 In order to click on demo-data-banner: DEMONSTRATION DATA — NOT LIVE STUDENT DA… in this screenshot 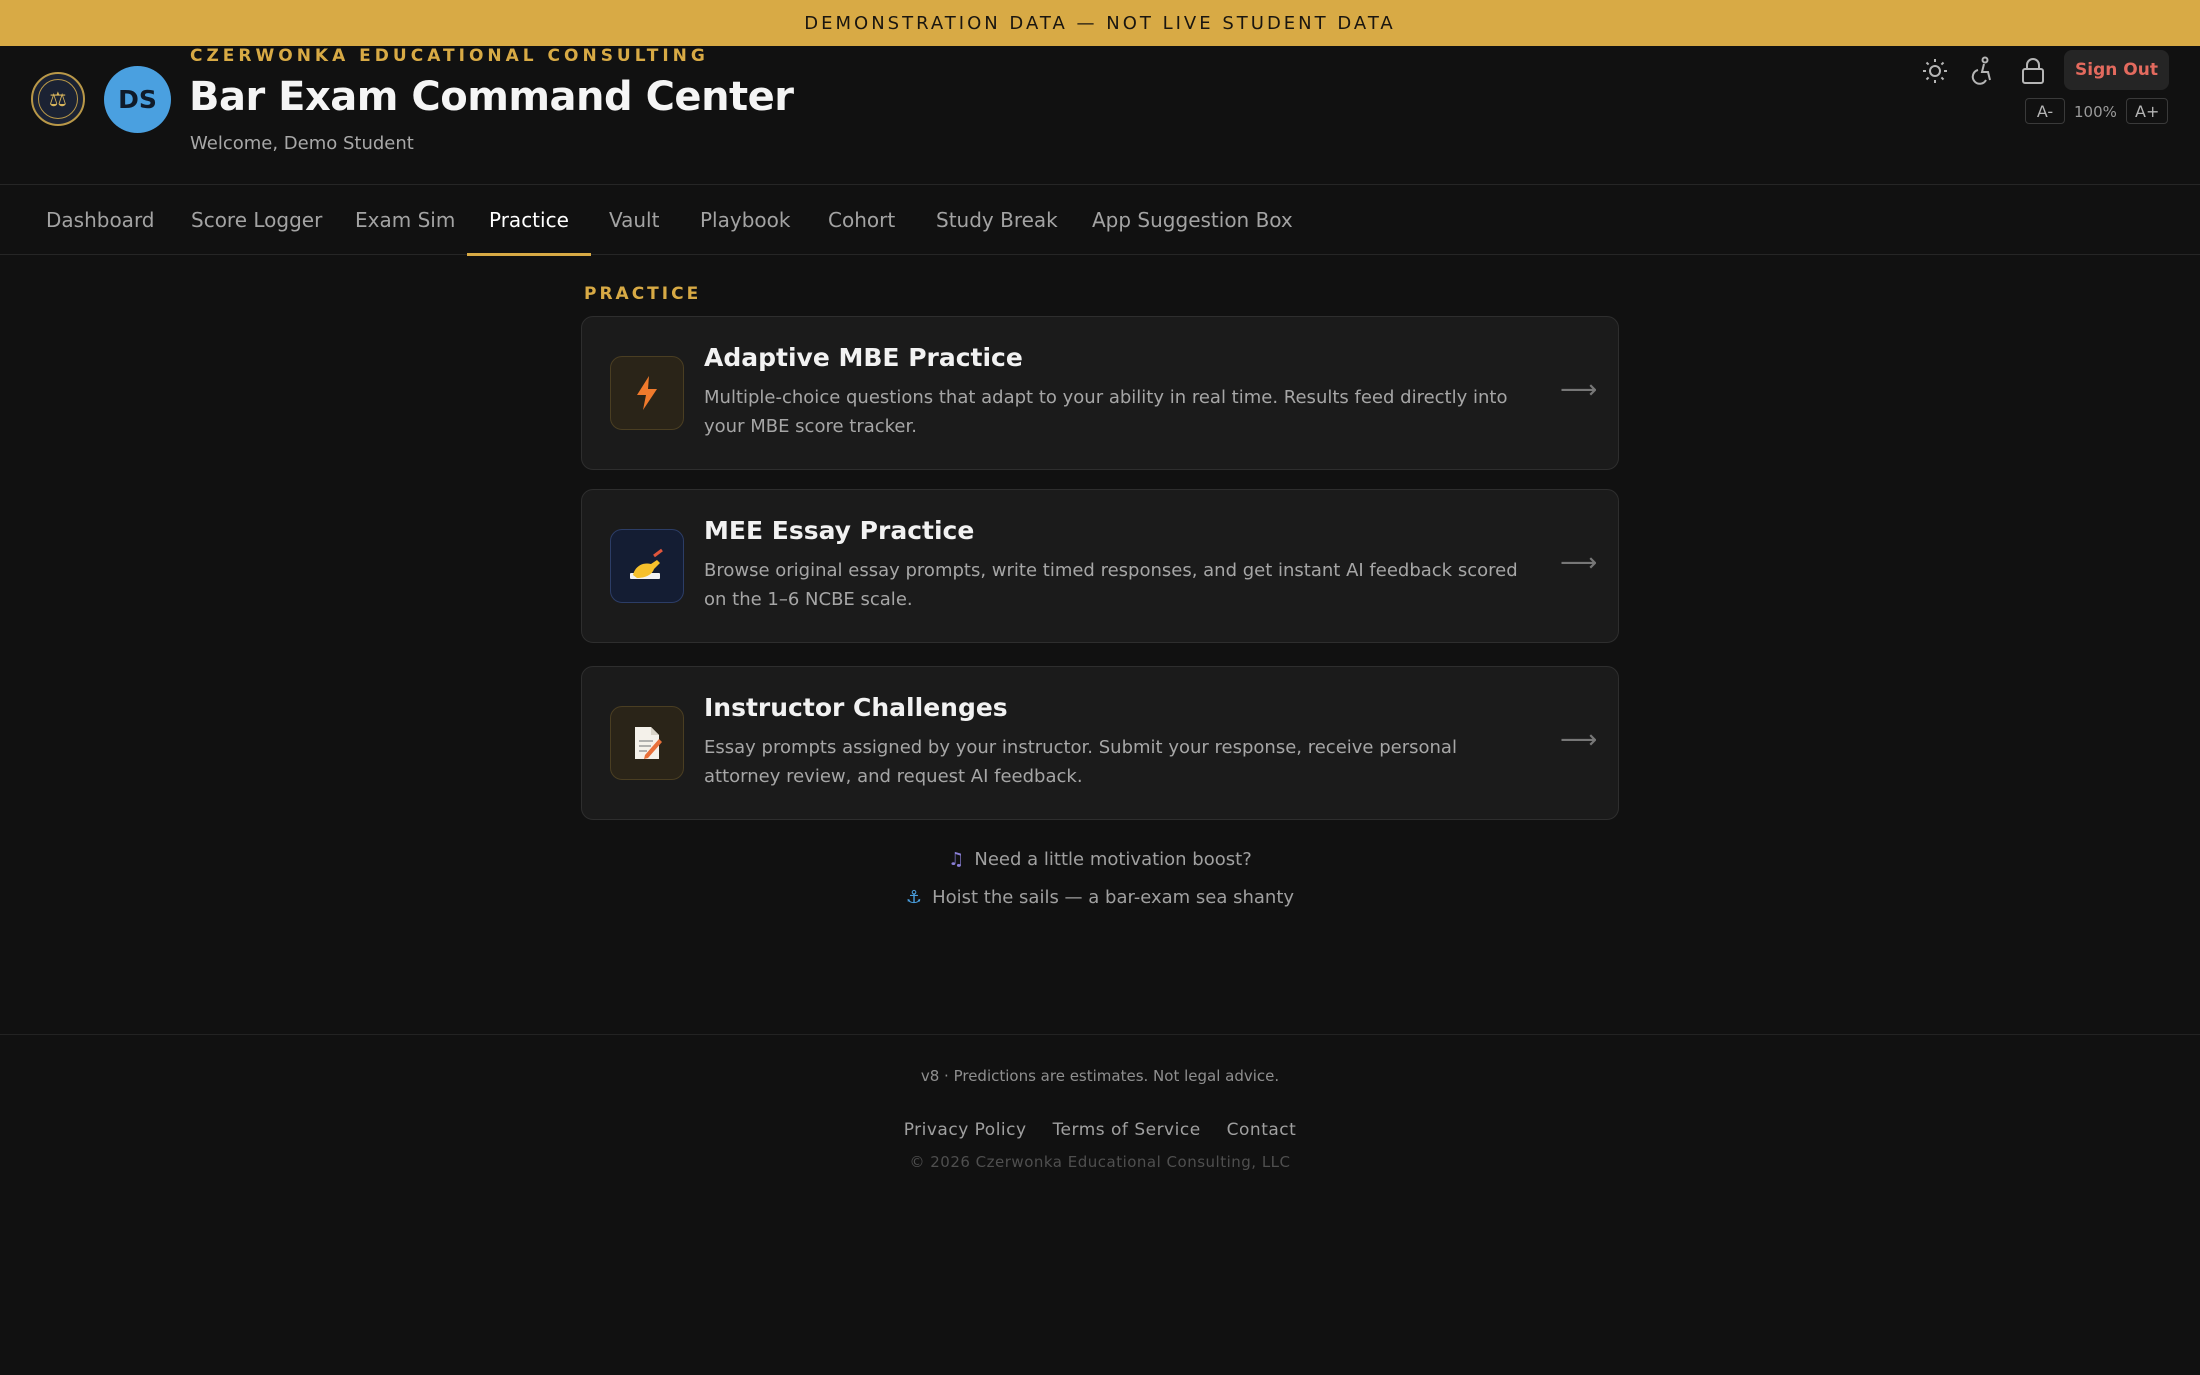, I will do `click(1100, 23)`.